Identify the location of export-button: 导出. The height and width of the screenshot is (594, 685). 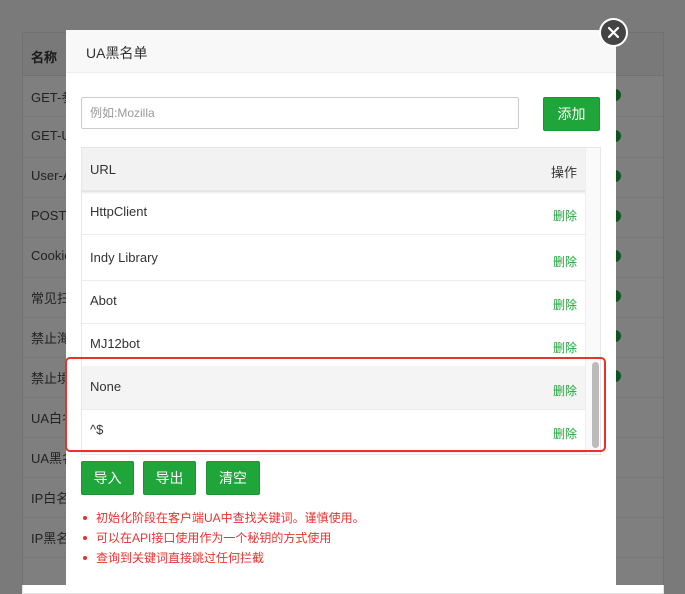
(169, 478).